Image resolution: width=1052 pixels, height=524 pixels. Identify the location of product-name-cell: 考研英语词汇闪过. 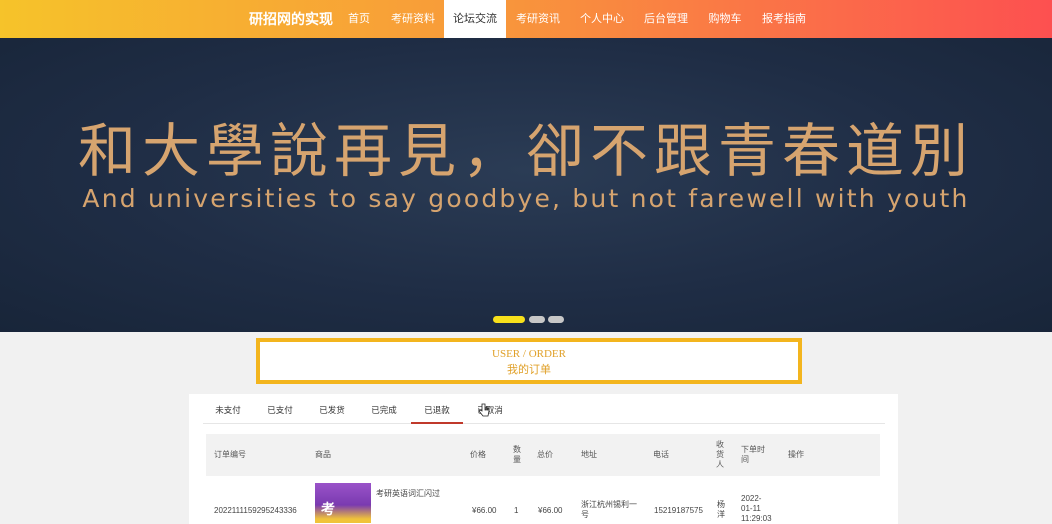
(416, 494).